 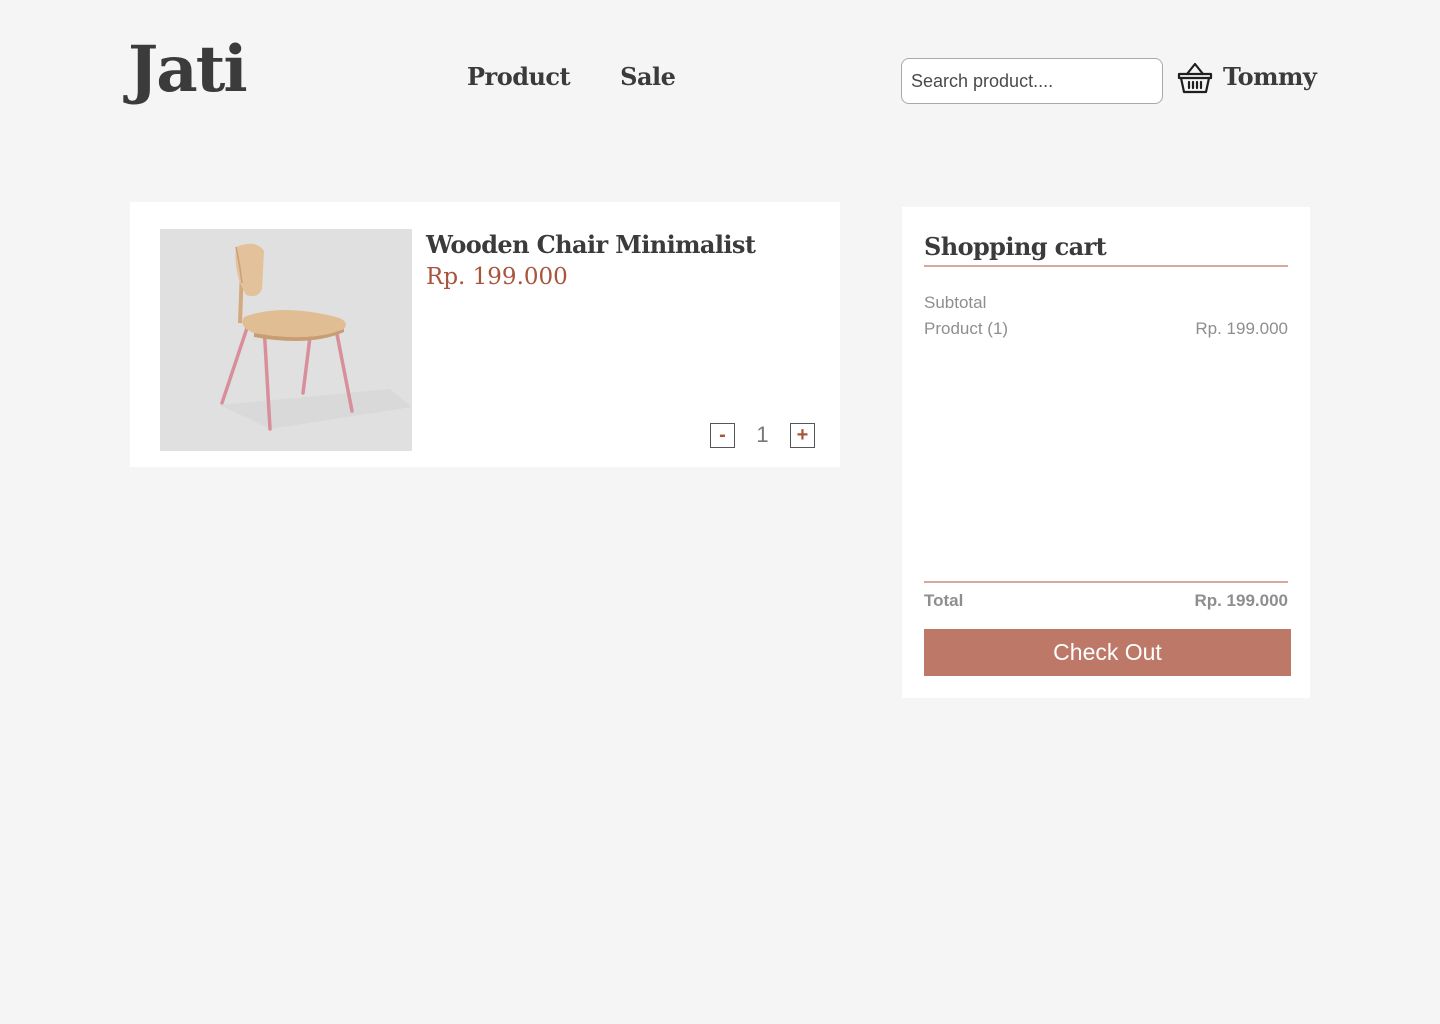 I want to click on decrement-button: -, so click(x=722, y=435).